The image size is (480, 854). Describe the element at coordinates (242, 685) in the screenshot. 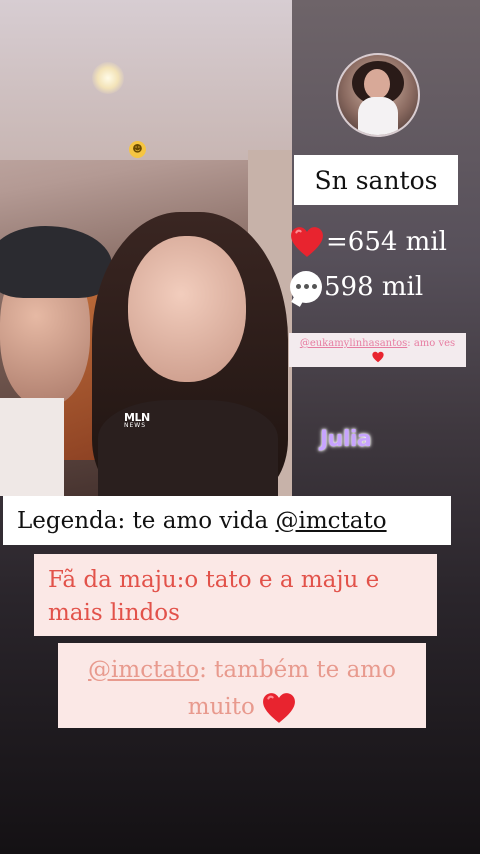

I see `reply-box: @imctato: também te amo muito` at that location.